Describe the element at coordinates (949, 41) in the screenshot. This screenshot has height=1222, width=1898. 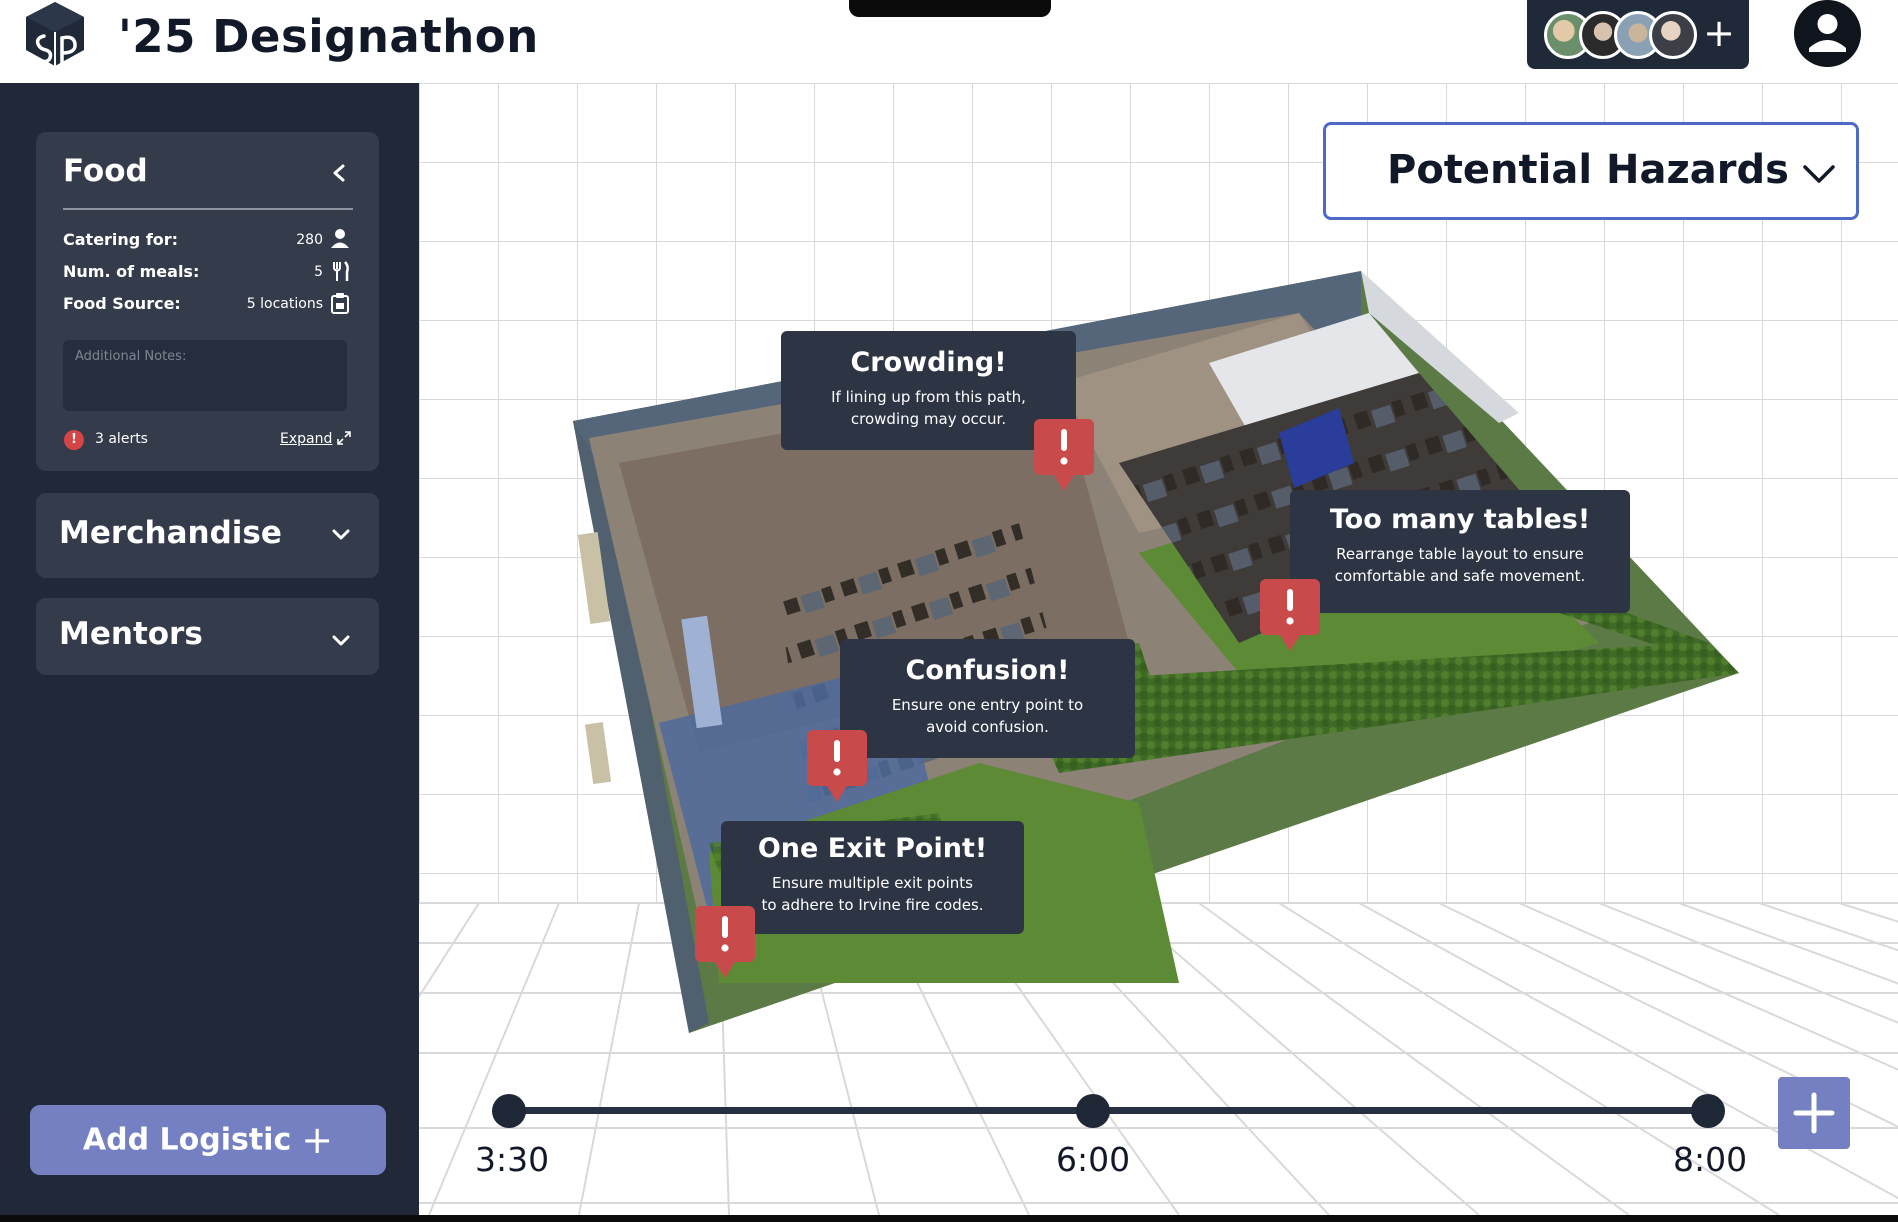
I see `top-bar: '25 Designathon +` at that location.